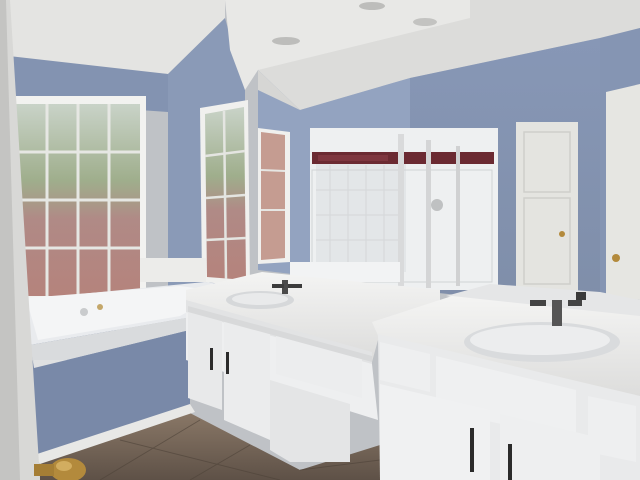 The width and height of the screenshot is (640, 480). What do you see at coordinates (394, 209) in the screenshot?
I see `shower-enclosure` at bounding box center [394, 209].